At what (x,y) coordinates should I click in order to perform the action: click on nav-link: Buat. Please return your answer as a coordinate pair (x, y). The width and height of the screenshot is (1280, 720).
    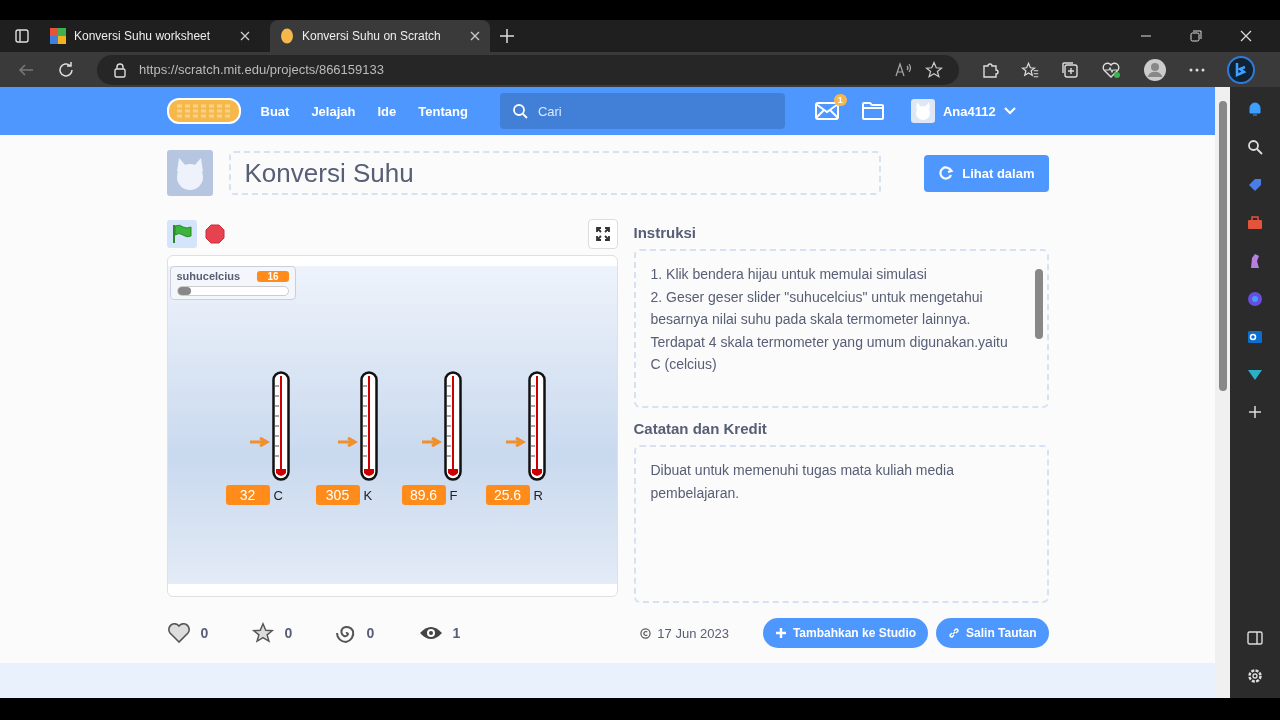
    Looking at the image, I should click on (275, 111).